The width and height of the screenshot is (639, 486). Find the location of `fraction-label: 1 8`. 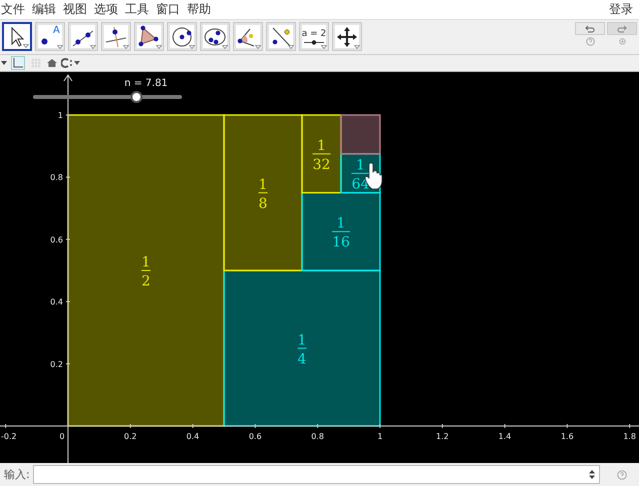

fraction-label: 1 8 is located at coordinates (263, 194).